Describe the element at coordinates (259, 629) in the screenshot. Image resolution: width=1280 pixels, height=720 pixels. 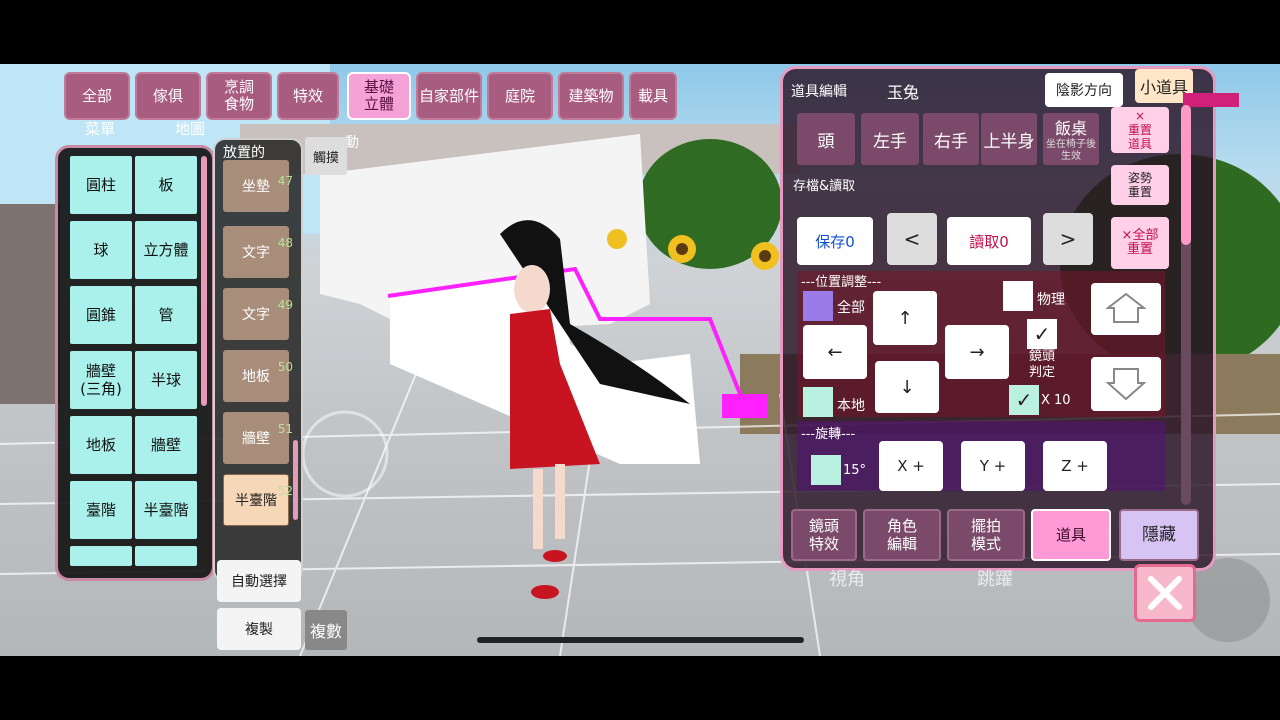
I see `copy-button: 複製` at that location.